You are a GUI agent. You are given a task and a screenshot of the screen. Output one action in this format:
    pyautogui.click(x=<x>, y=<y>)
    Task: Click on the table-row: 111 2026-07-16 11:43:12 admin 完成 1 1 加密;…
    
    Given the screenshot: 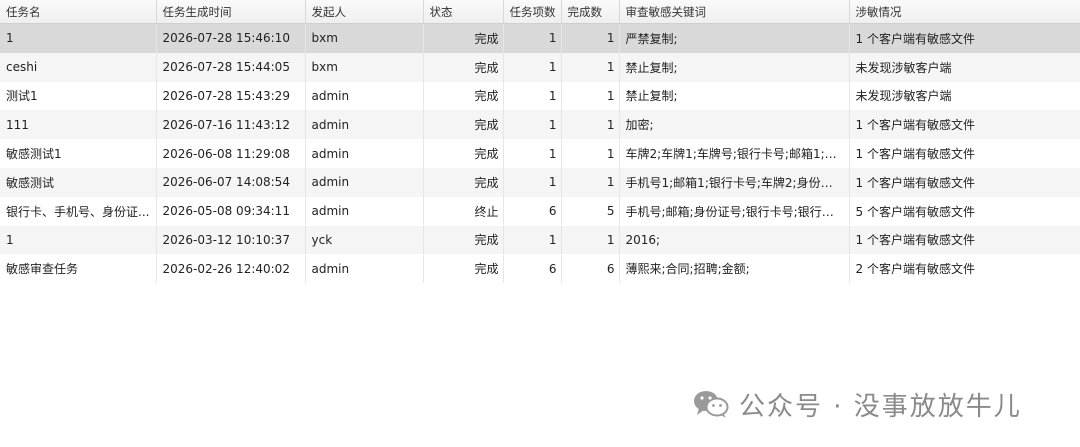 What is the action you would take?
    pyautogui.click(x=540, y=125)
    